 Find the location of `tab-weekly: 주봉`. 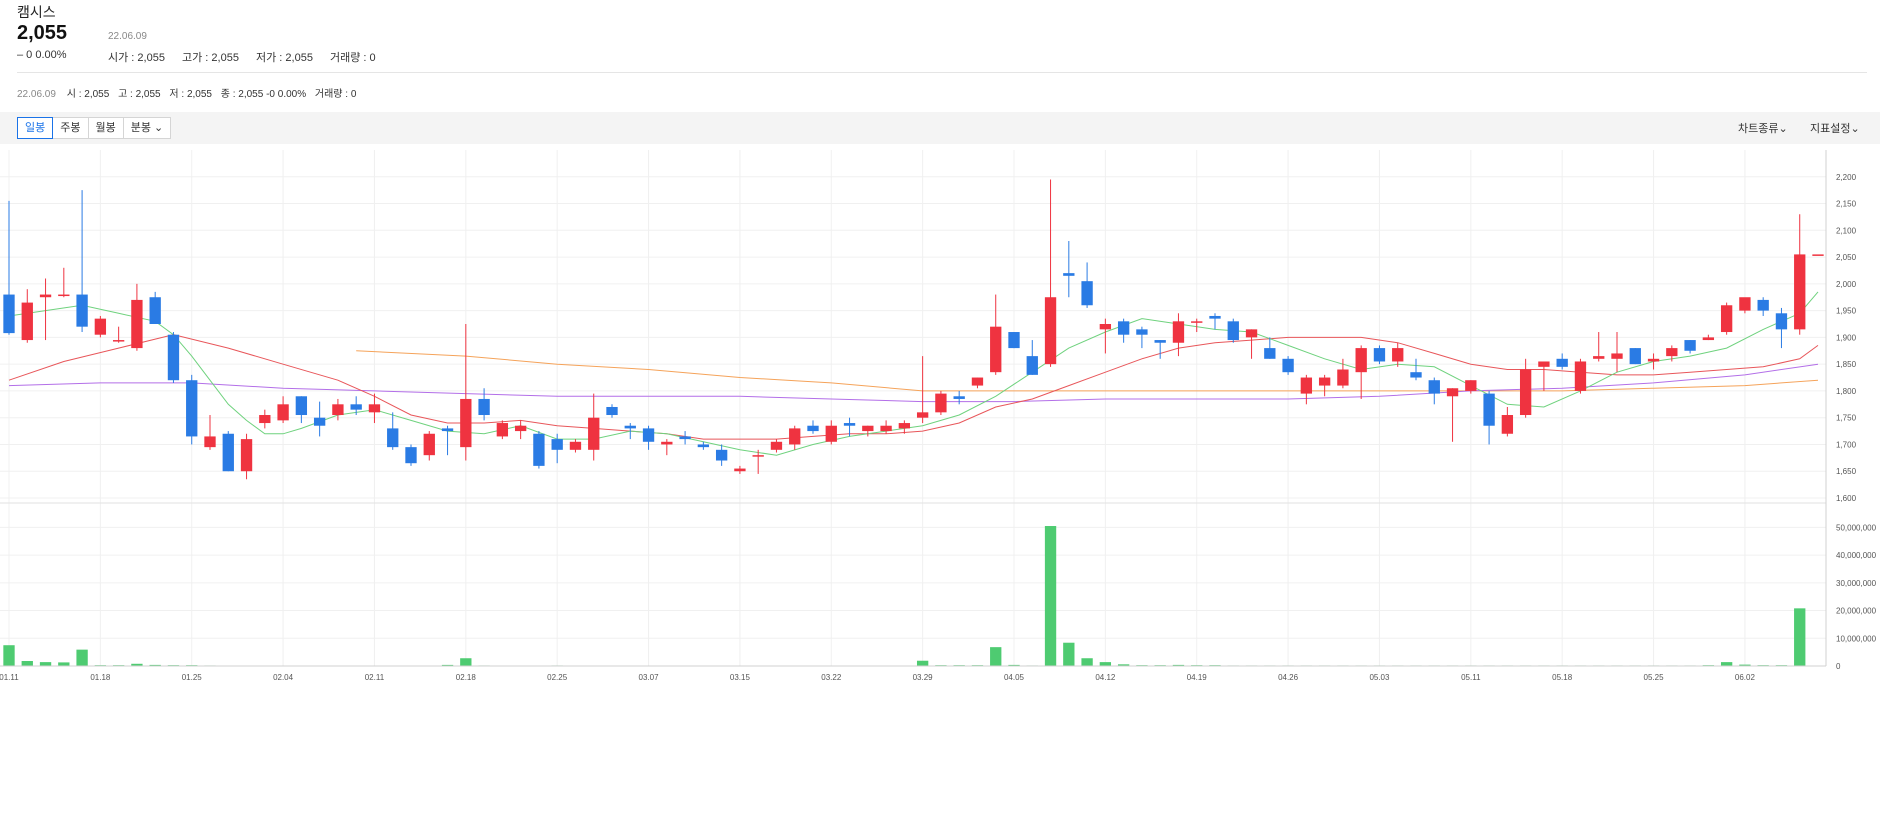

tab-weekly: 주봉 is located at coordinates (70, 128).